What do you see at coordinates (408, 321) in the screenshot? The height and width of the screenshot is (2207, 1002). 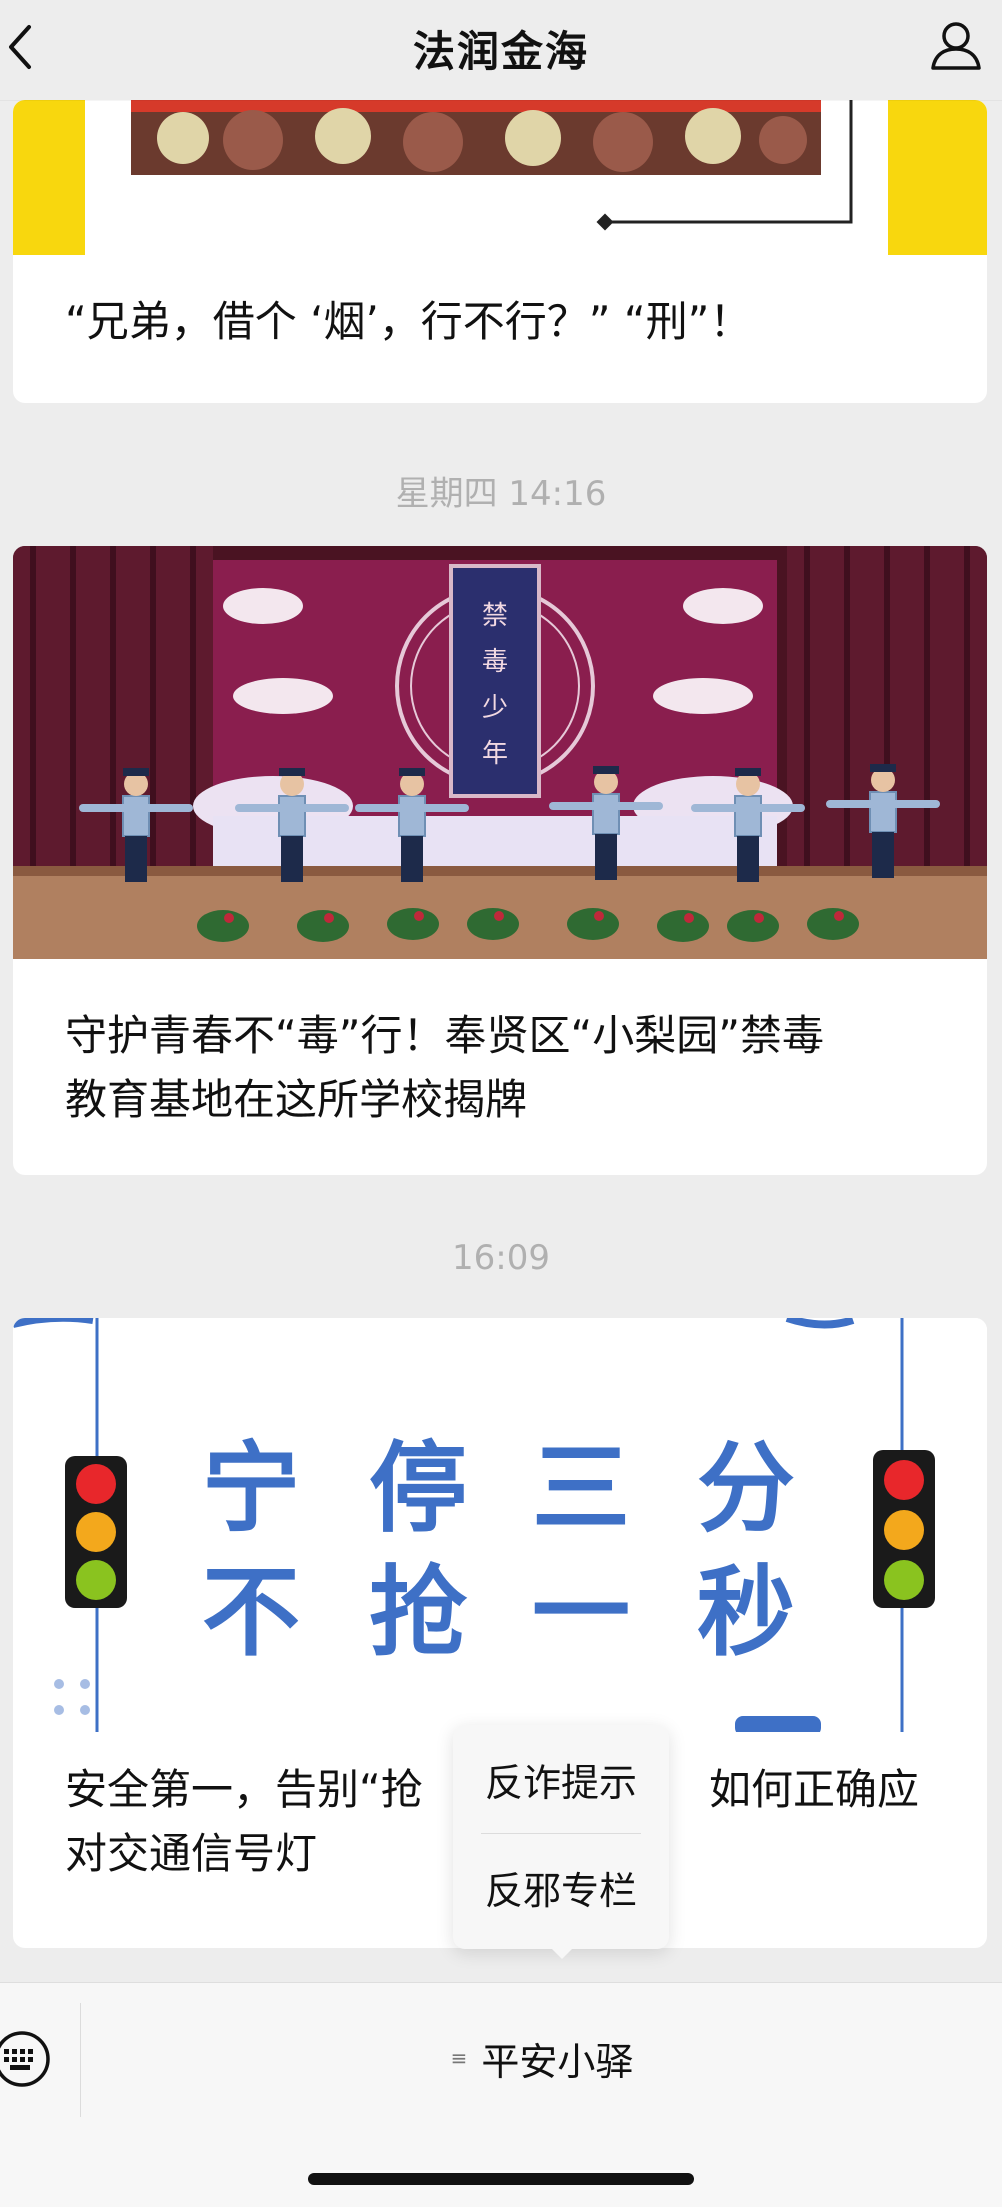 I see `article-title: “兄弟，借个 ‘烟’，行不行？” “刑”！` at bounding box center [408, 321].